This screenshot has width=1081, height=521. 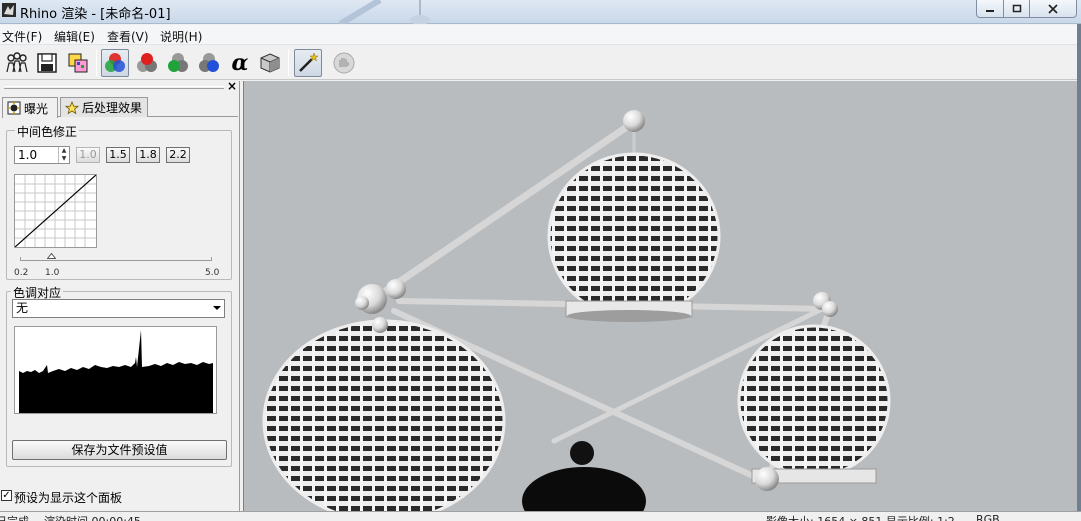 What do you see at coordinates (1079, 272) in the screenshot?
I see `window-border` at bounding box center [1079, 272].